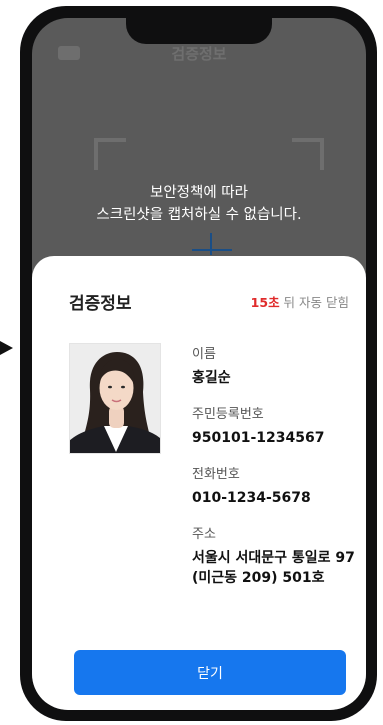 Image resolution: width=383 pixels, height=725 pixels. Describe the element at coordinates (216, 474) in the screenshot. I see `phone-number-label: 전화번호` at that location.